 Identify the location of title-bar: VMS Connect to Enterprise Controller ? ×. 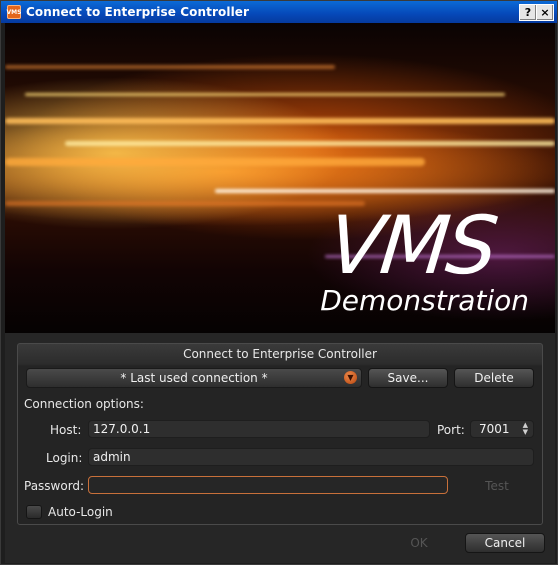
(279, 12).